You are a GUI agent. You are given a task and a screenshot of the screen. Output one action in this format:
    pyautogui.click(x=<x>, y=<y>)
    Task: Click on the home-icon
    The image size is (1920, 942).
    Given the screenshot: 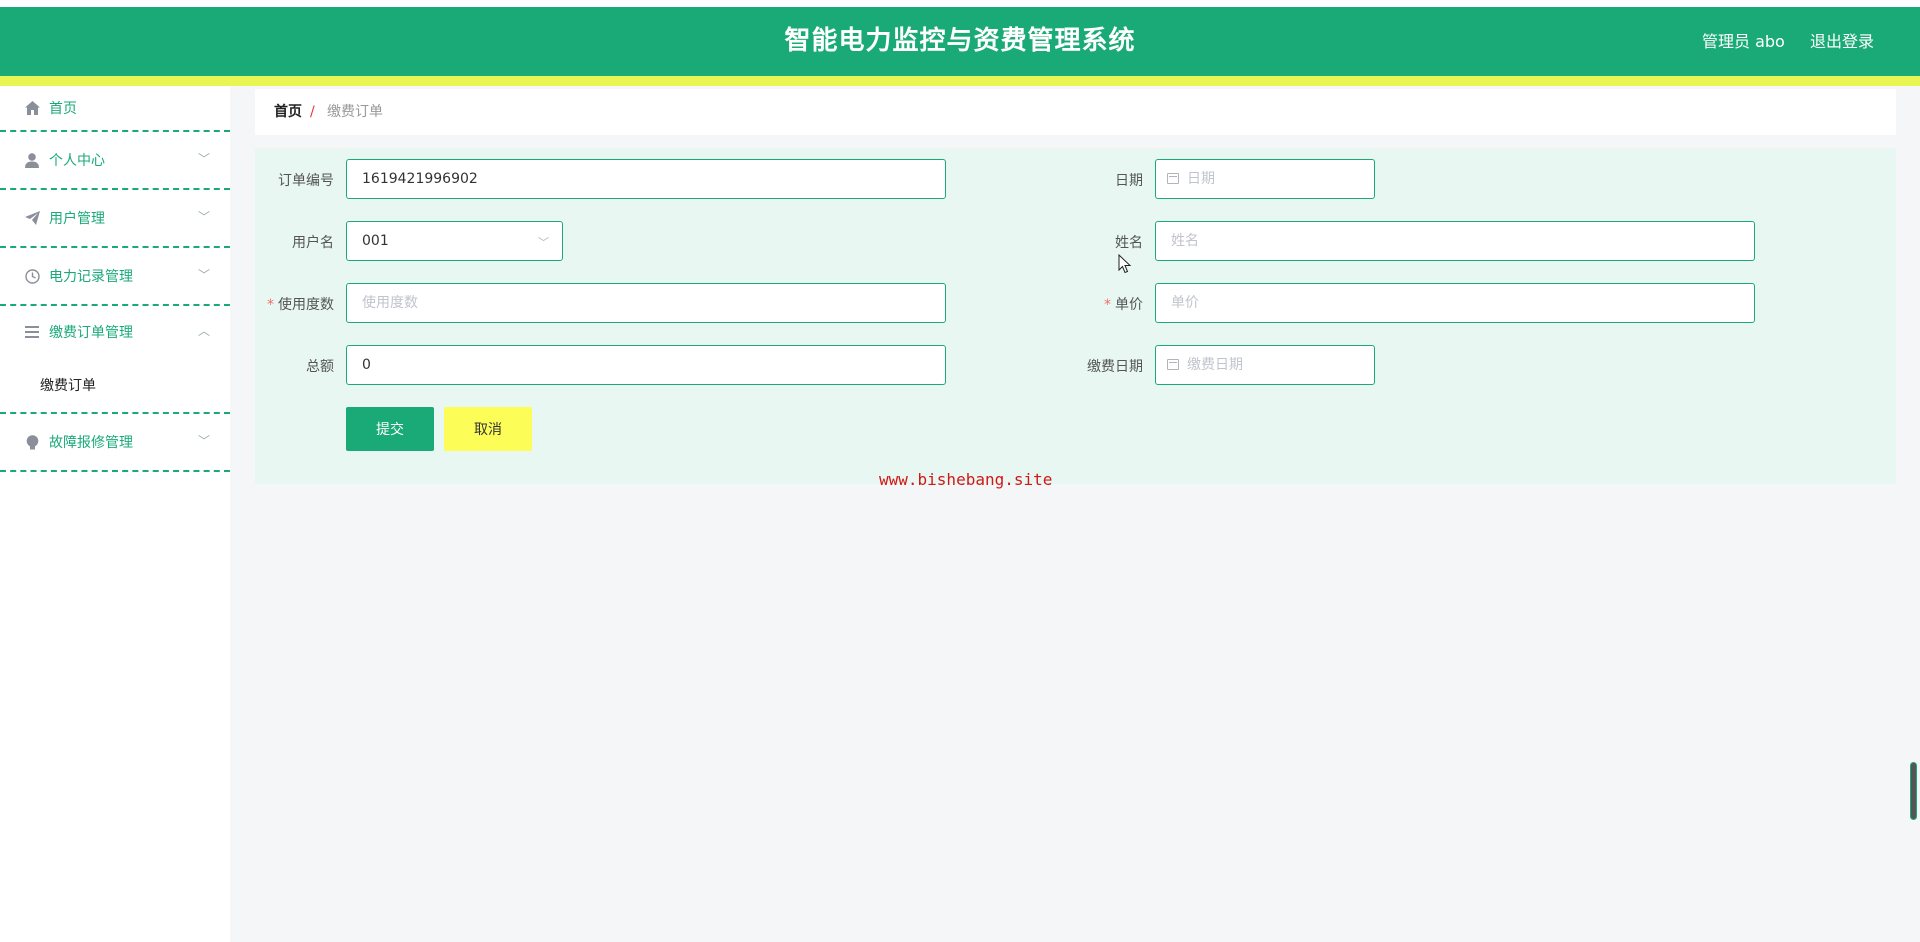 What is the action you would take?
    pyautogui.click(x=32, y=108)
    